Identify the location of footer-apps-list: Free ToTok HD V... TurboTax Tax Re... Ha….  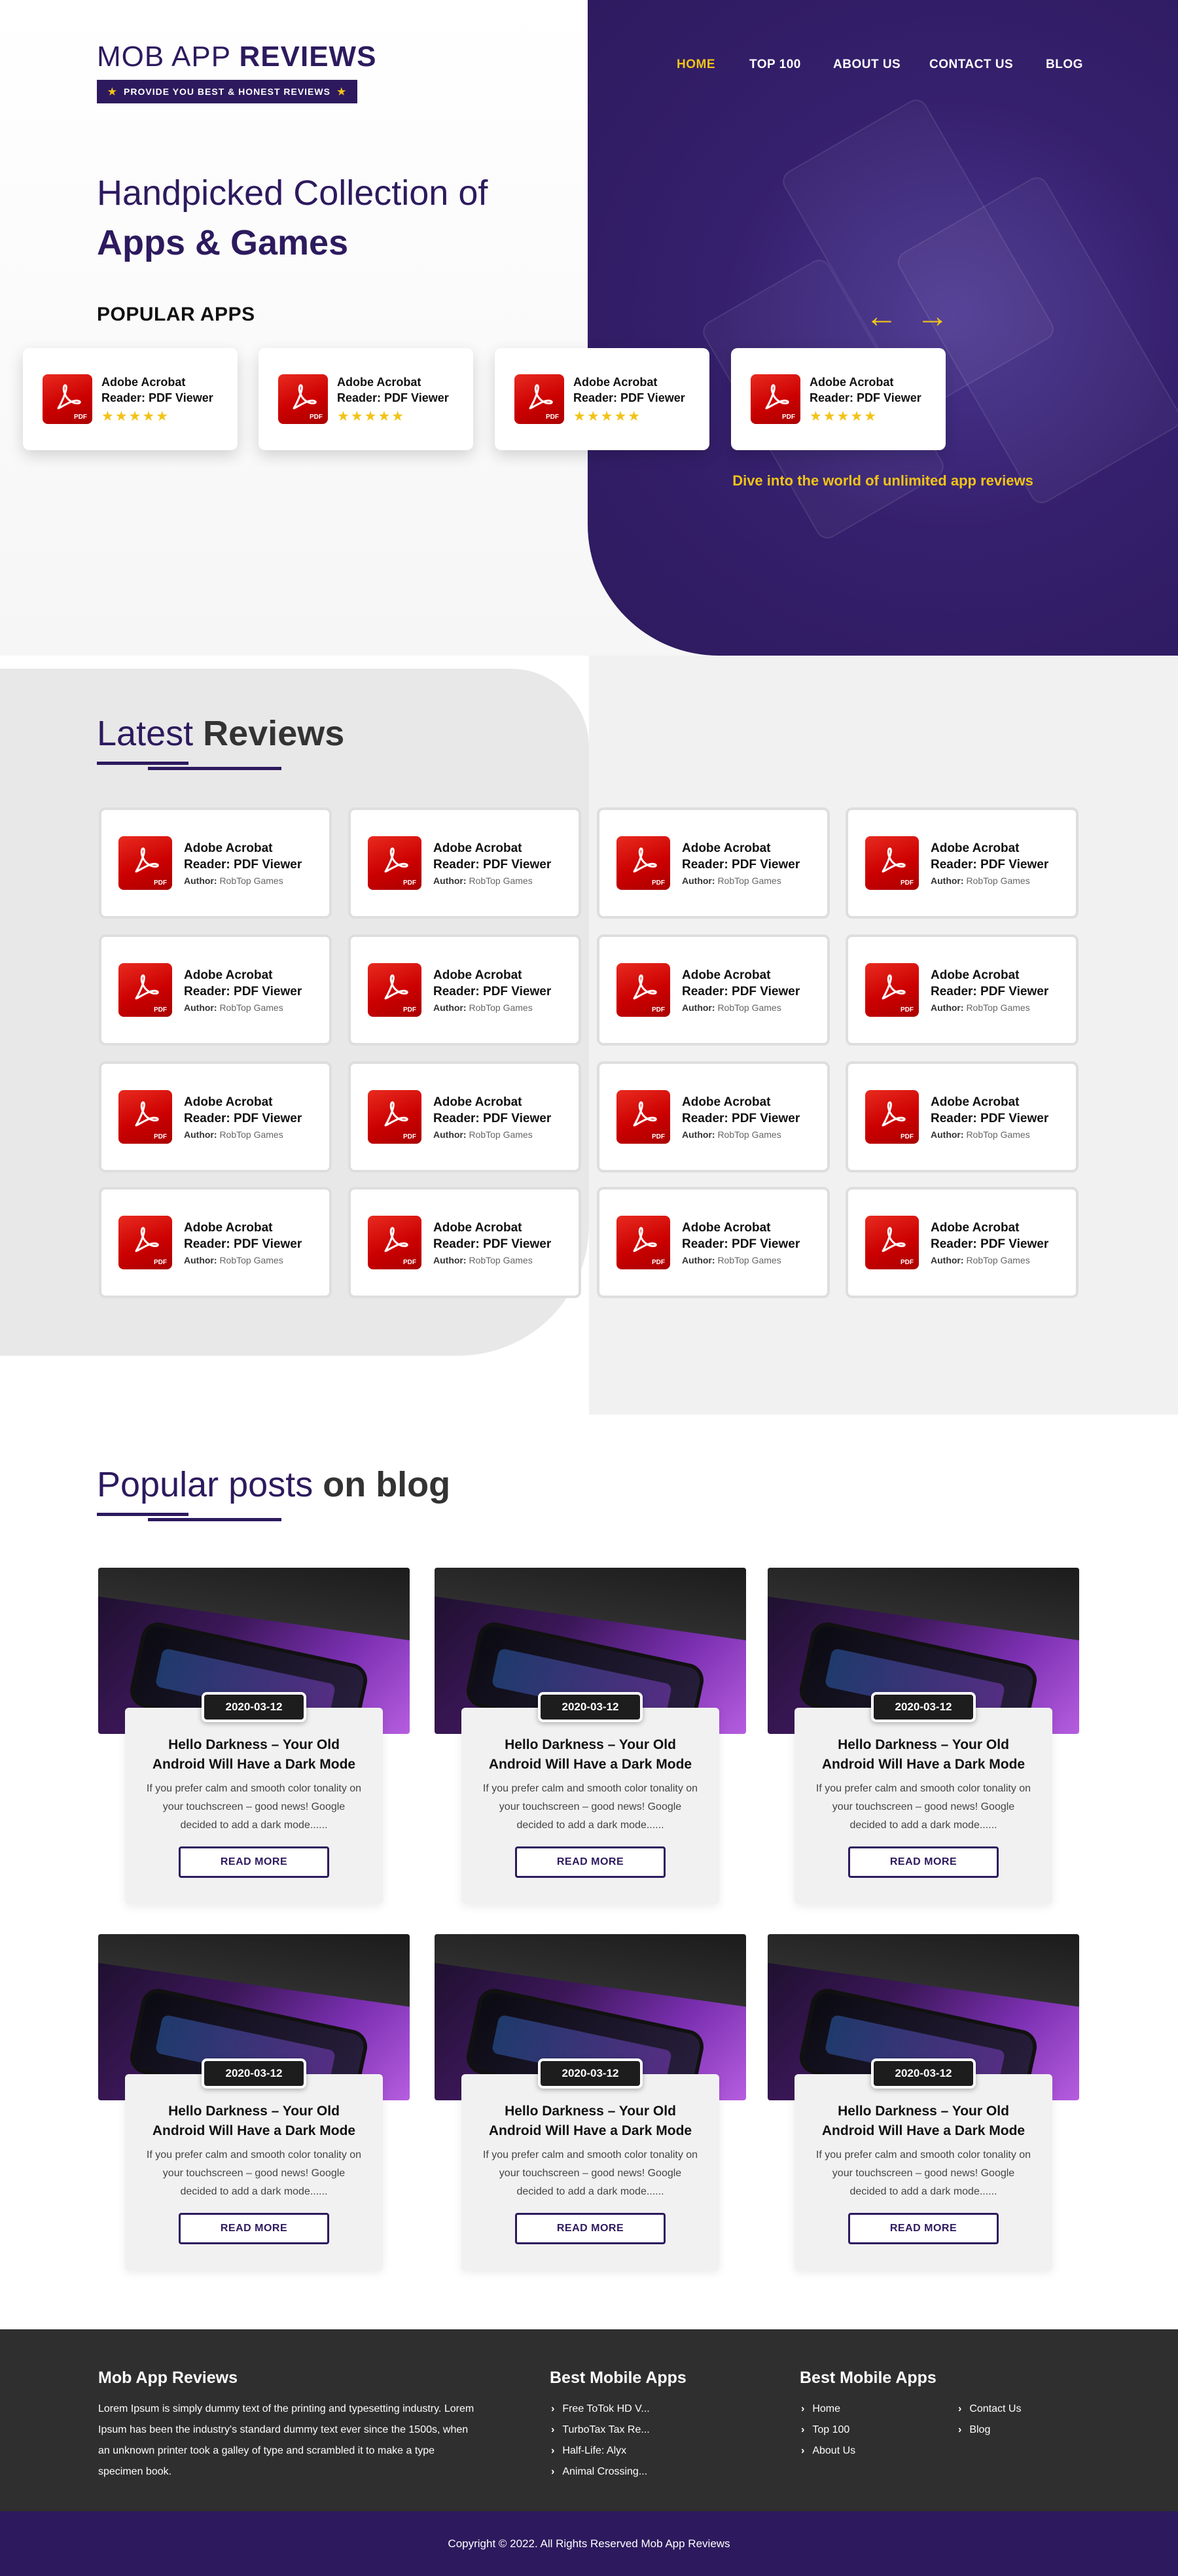
(600, 2440).